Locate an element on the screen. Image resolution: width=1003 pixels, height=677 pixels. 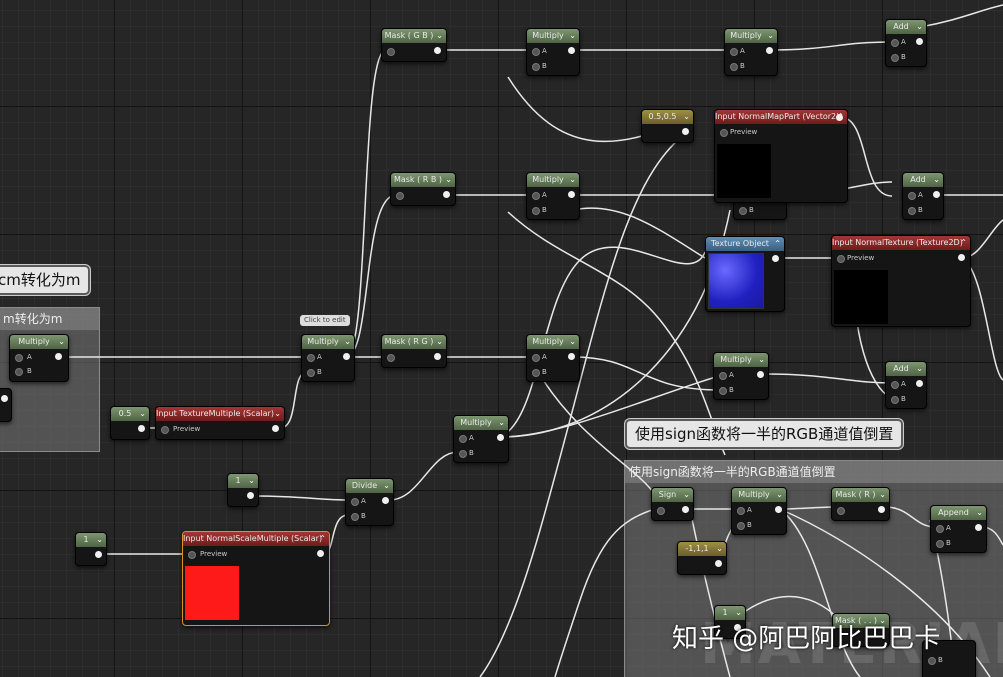
multiply-node-top: Multiply ⌄ A B is located at coordinates (553, 52).